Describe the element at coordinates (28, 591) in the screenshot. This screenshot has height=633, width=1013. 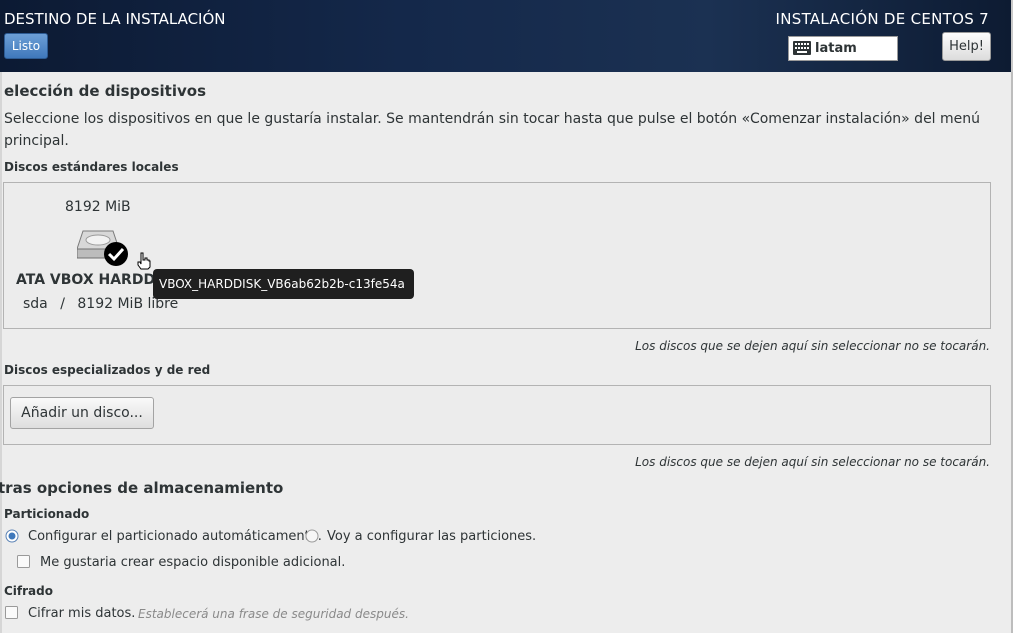
I see `encryption-heading: Cifrado` at that location.